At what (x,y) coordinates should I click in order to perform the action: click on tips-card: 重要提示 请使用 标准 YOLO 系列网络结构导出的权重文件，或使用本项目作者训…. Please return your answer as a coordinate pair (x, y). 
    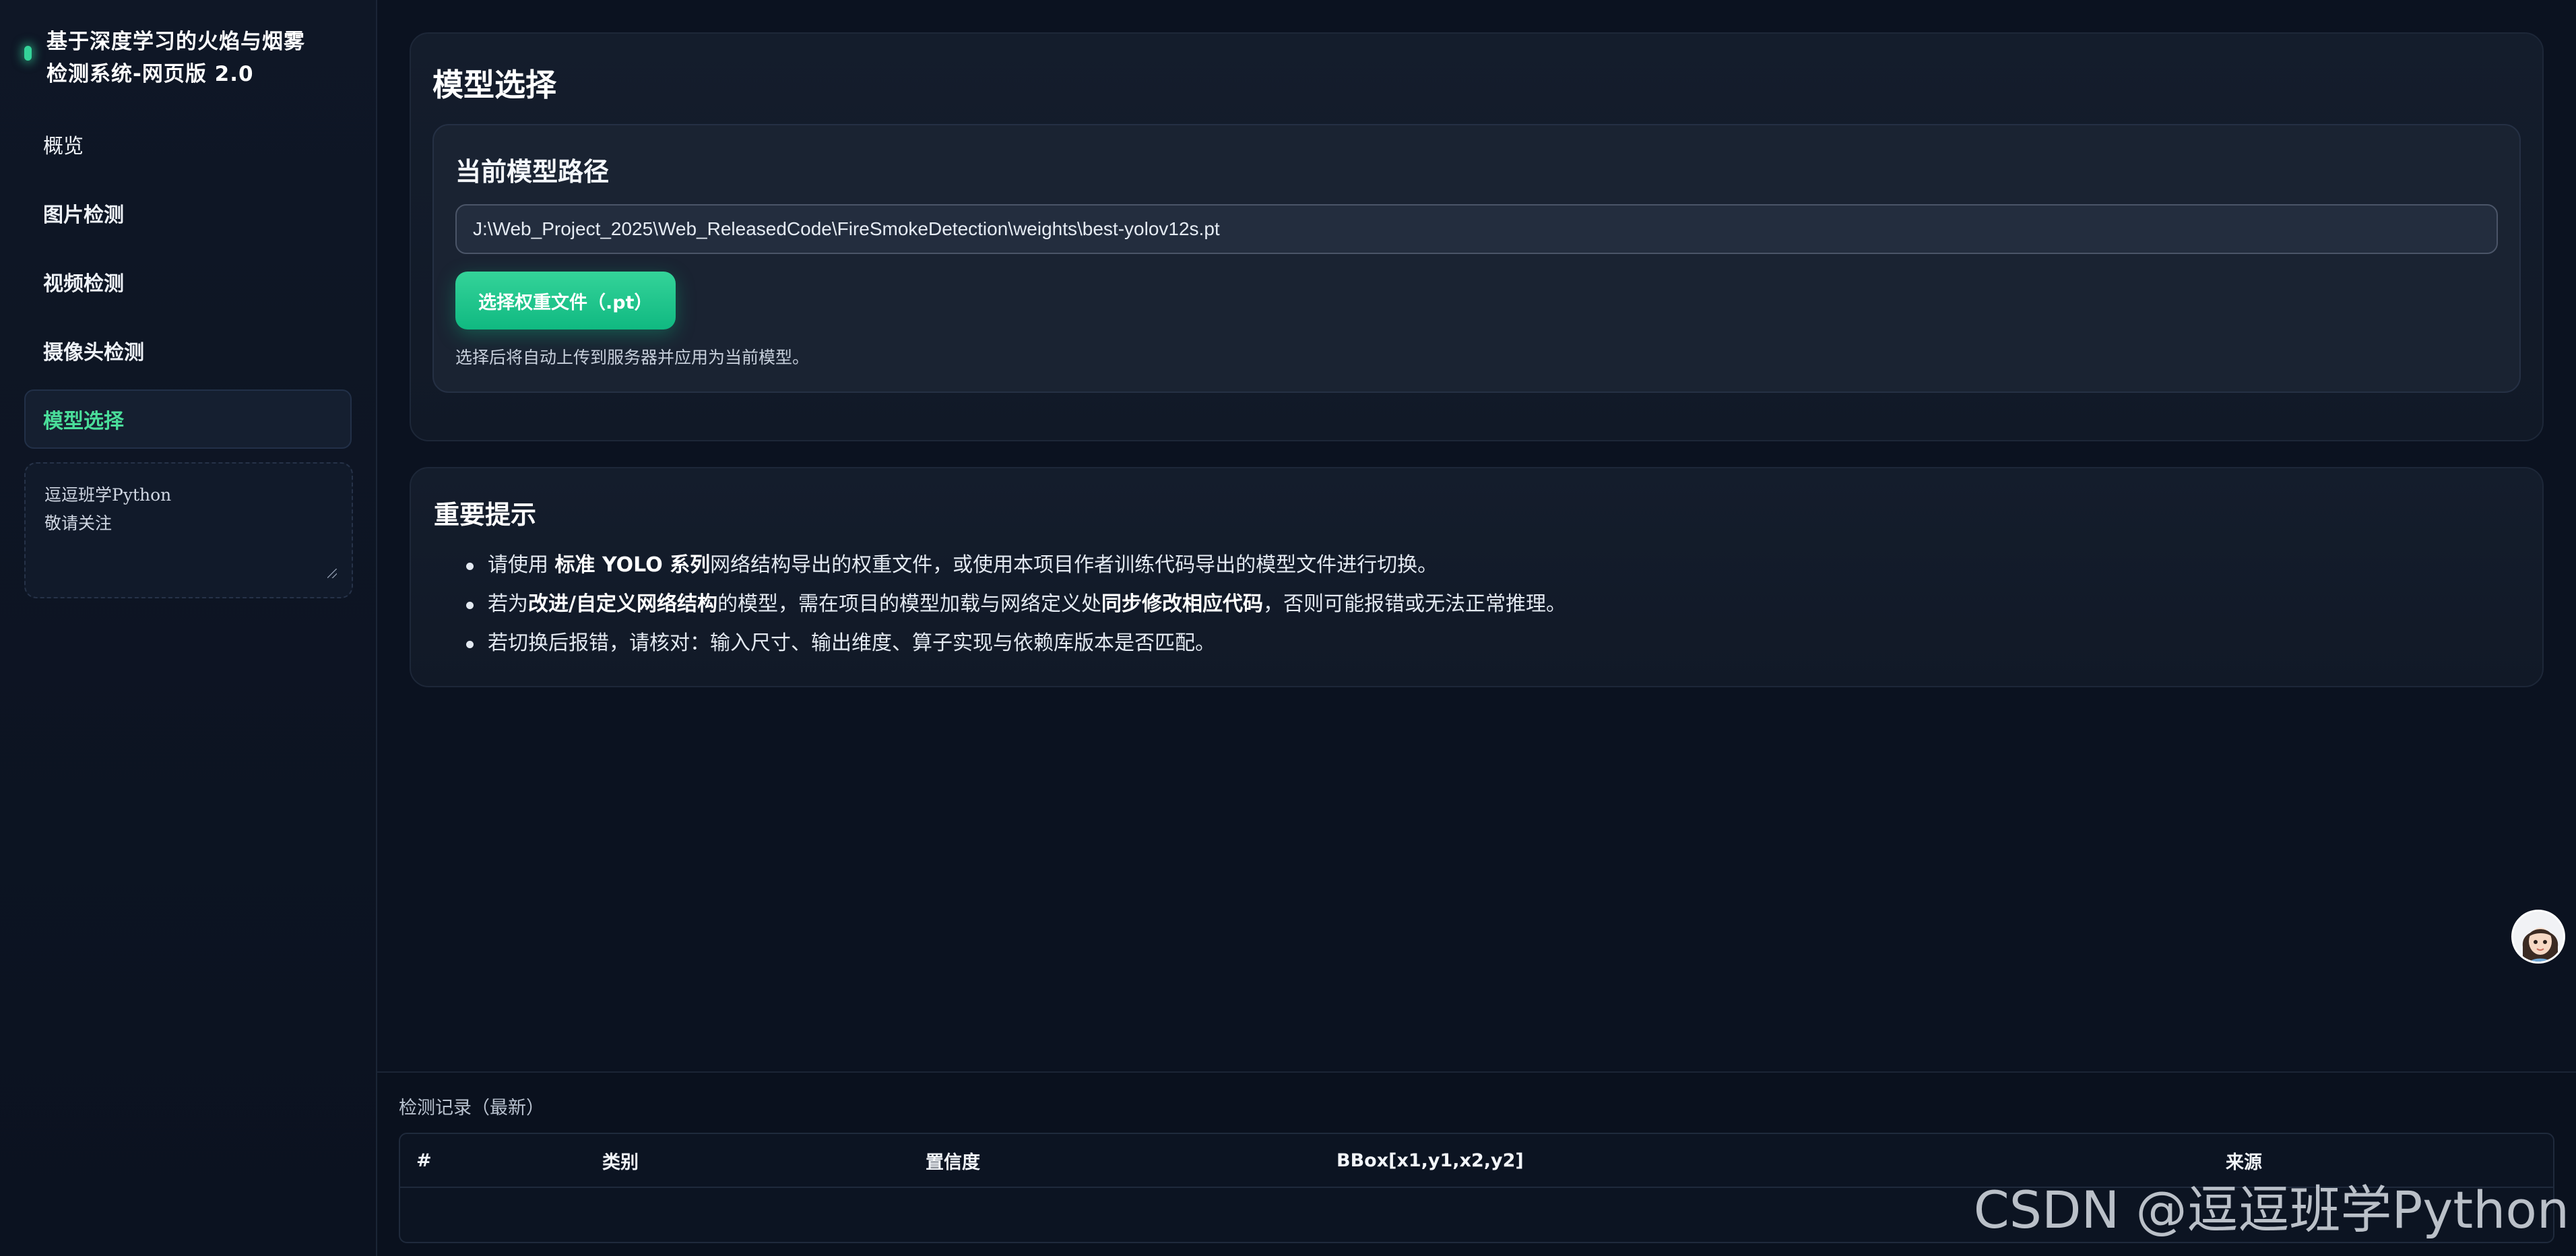
    Looking at the image, I should click on (1477, 577).